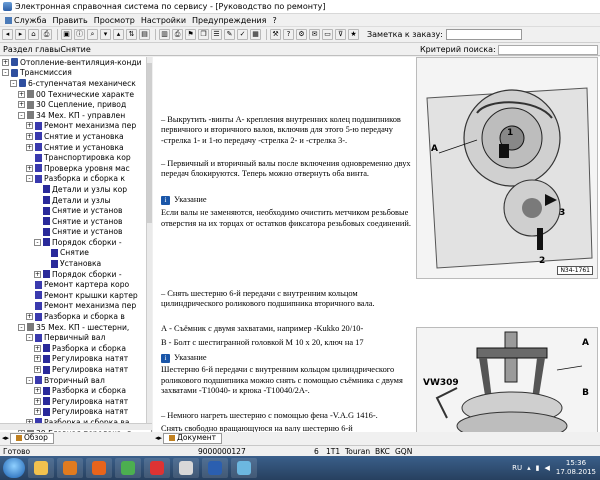  Describe the element at coordinates (192, 438) in the screenshot. I see `tab-document: Документ` at that location.